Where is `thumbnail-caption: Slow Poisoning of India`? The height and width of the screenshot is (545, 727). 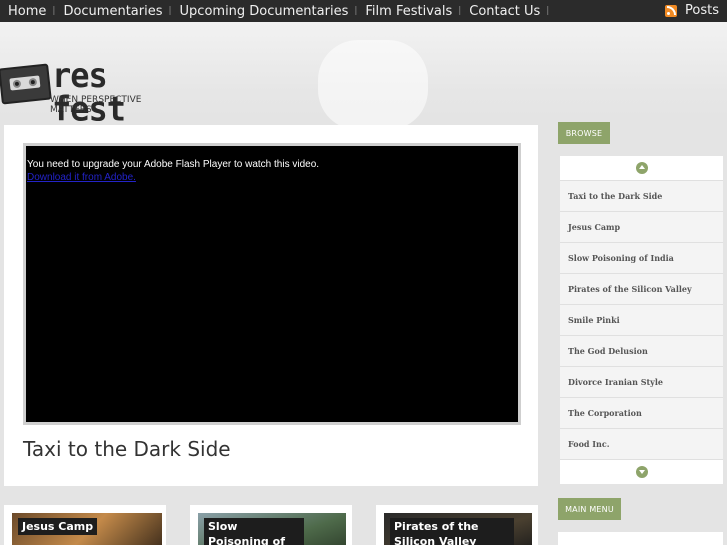 thumbnail-caption: Slow Poisoning of India is located at coordinates (254, 531).